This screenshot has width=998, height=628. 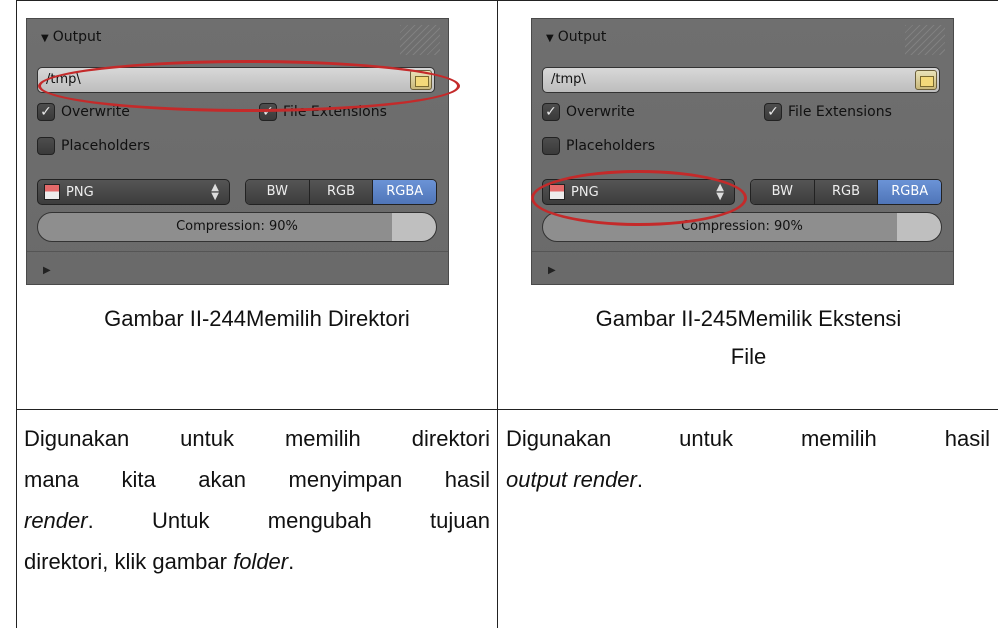 I want to click on description-left-line4: direktori, klik gambar folder., so click(x=257, y=561).